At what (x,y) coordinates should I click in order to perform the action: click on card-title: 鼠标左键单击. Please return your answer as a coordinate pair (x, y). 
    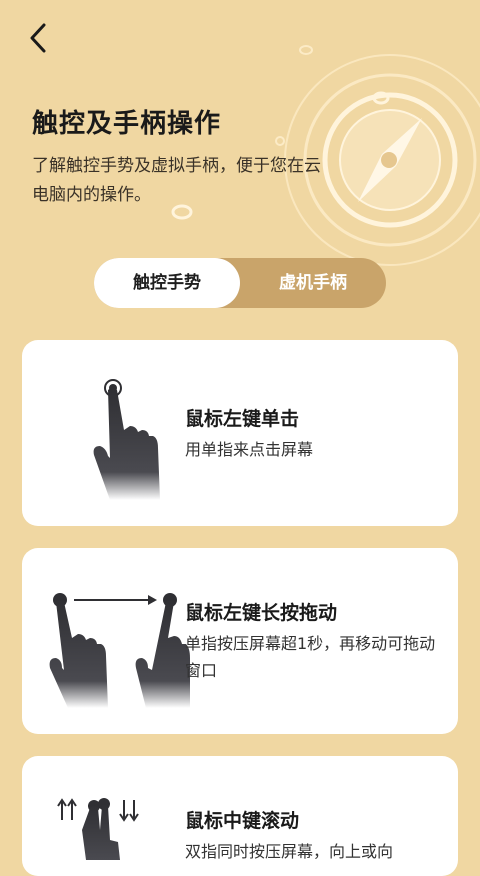
    Looking at the image, I should click on (242, 419).